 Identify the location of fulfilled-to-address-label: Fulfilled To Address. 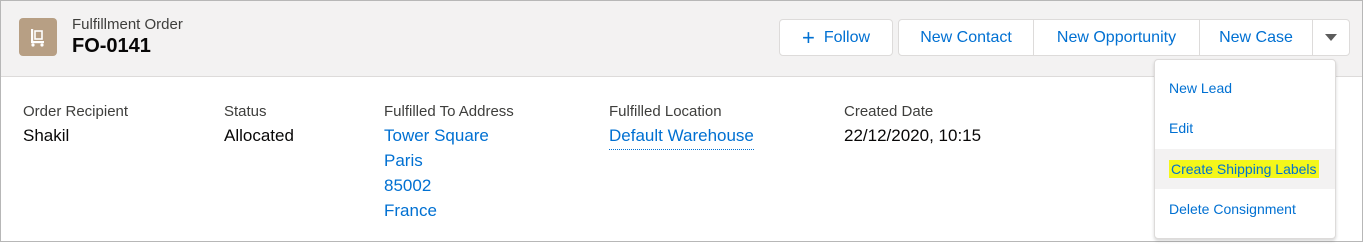
(449, 111).